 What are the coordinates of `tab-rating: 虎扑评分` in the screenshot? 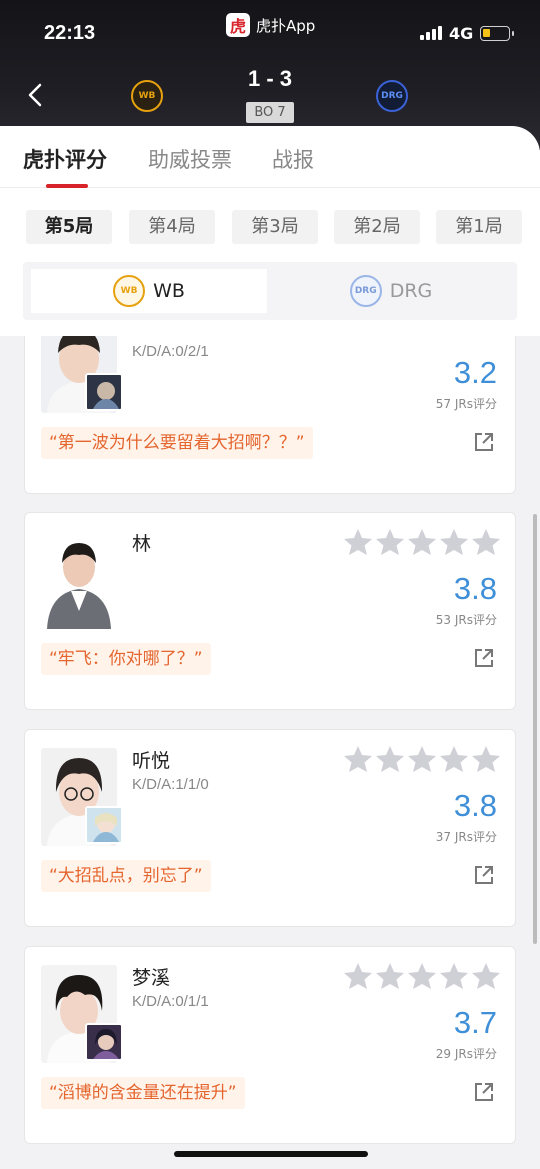 It's located at (65, 159).